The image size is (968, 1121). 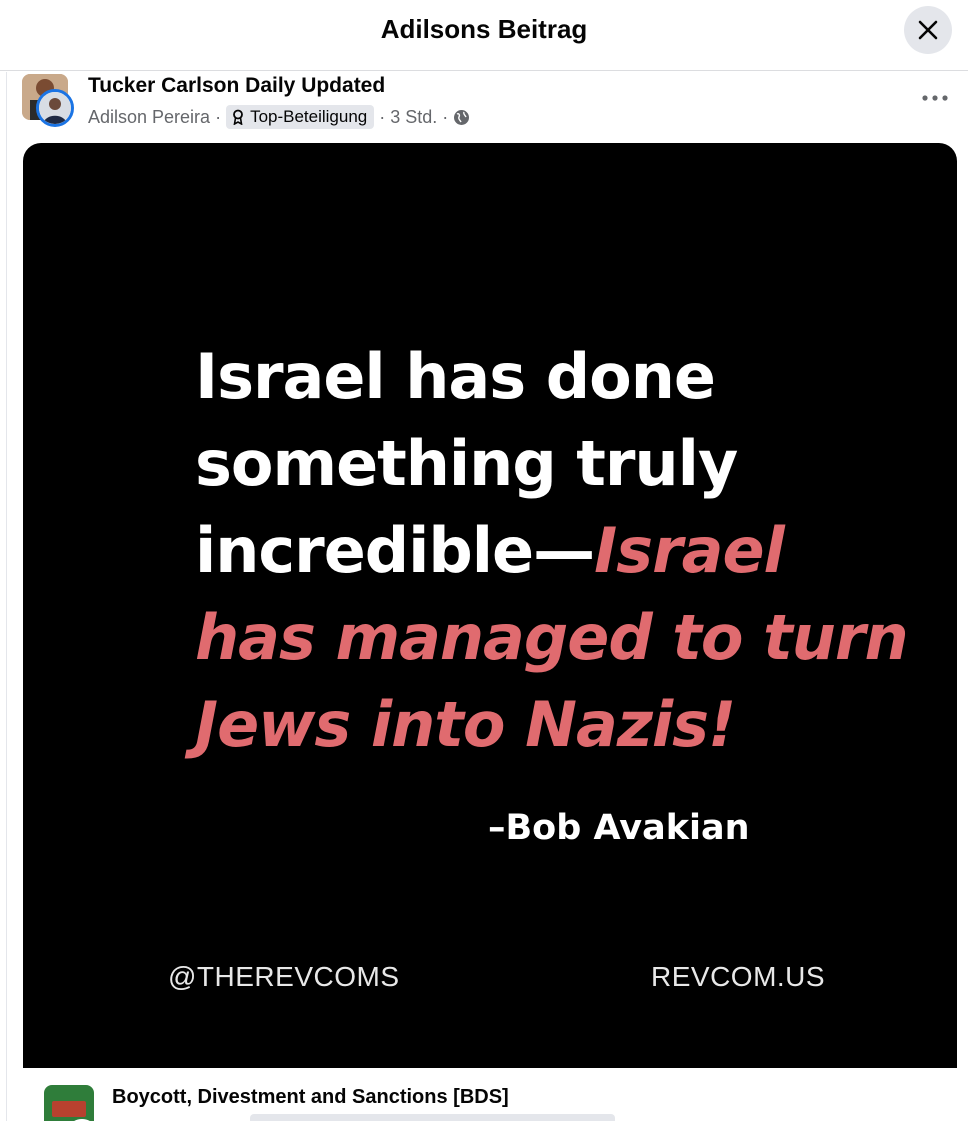 What do you see at coordinates (238, 117) in the screenshot?
I see `award-icon` at bounding box center [238, 117].